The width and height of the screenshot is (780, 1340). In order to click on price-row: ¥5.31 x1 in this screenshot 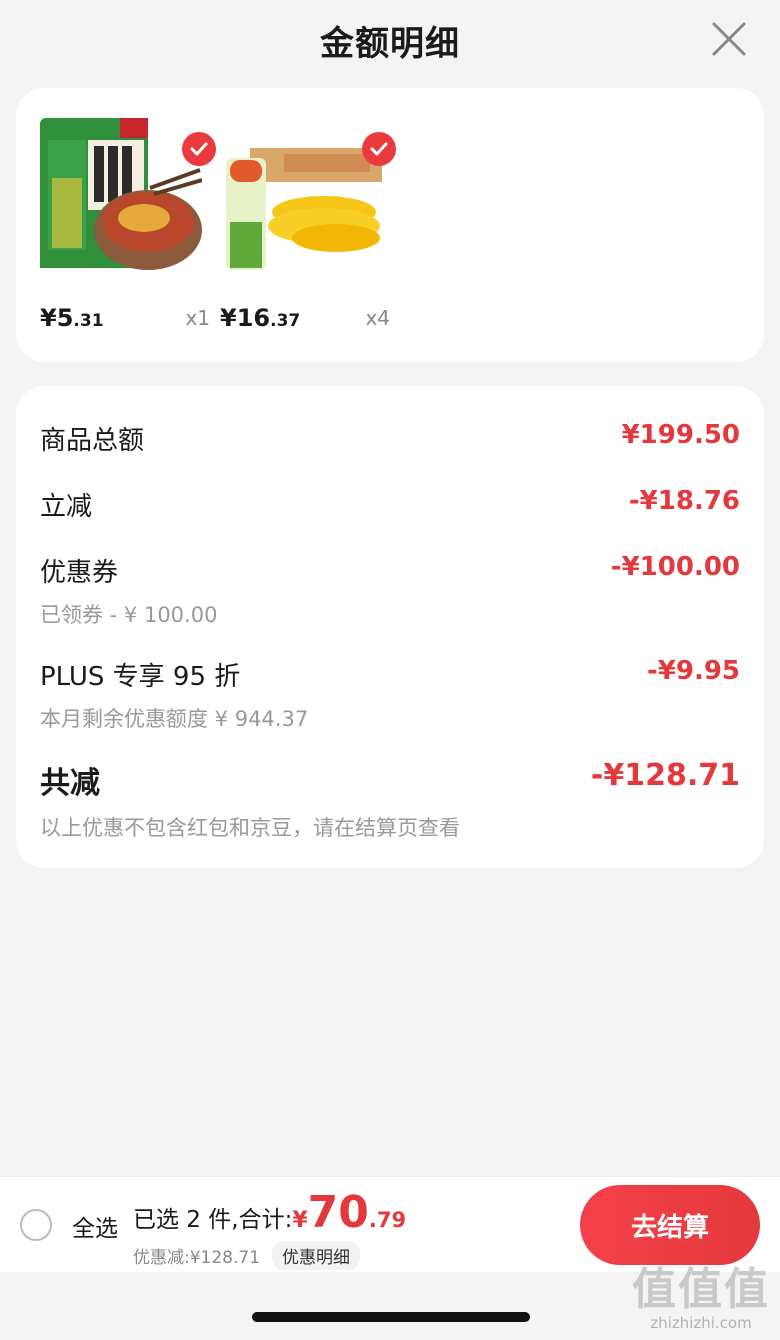, I will do `click(125, 314)`.